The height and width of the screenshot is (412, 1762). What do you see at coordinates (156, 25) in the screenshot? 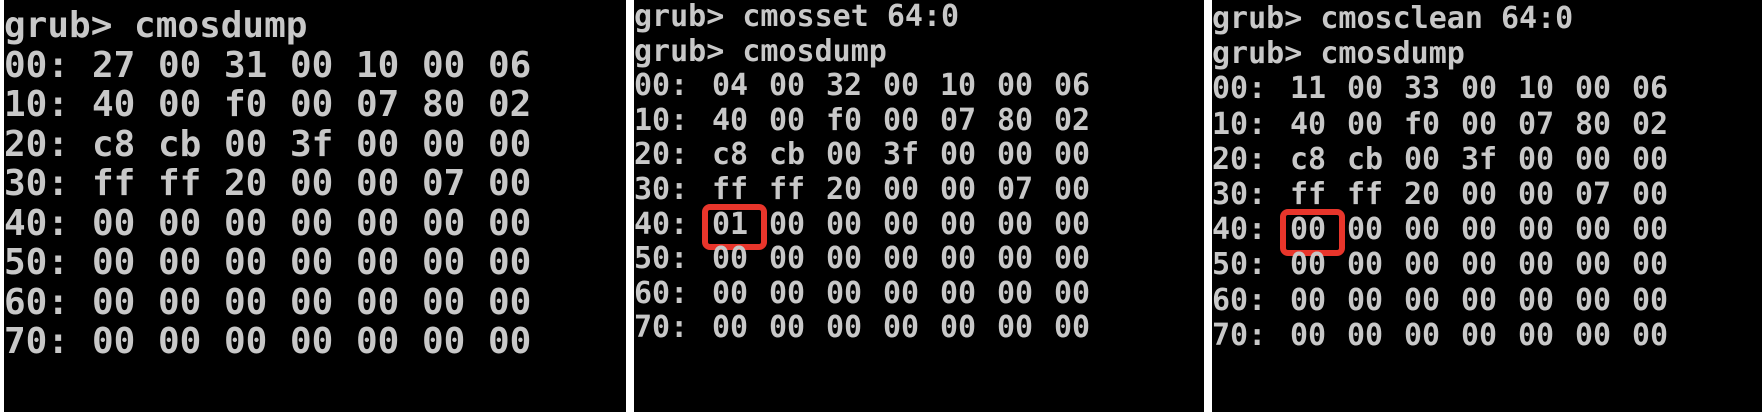
I see `command-line: grub> cmosdump` at bounding box center [156, 25].